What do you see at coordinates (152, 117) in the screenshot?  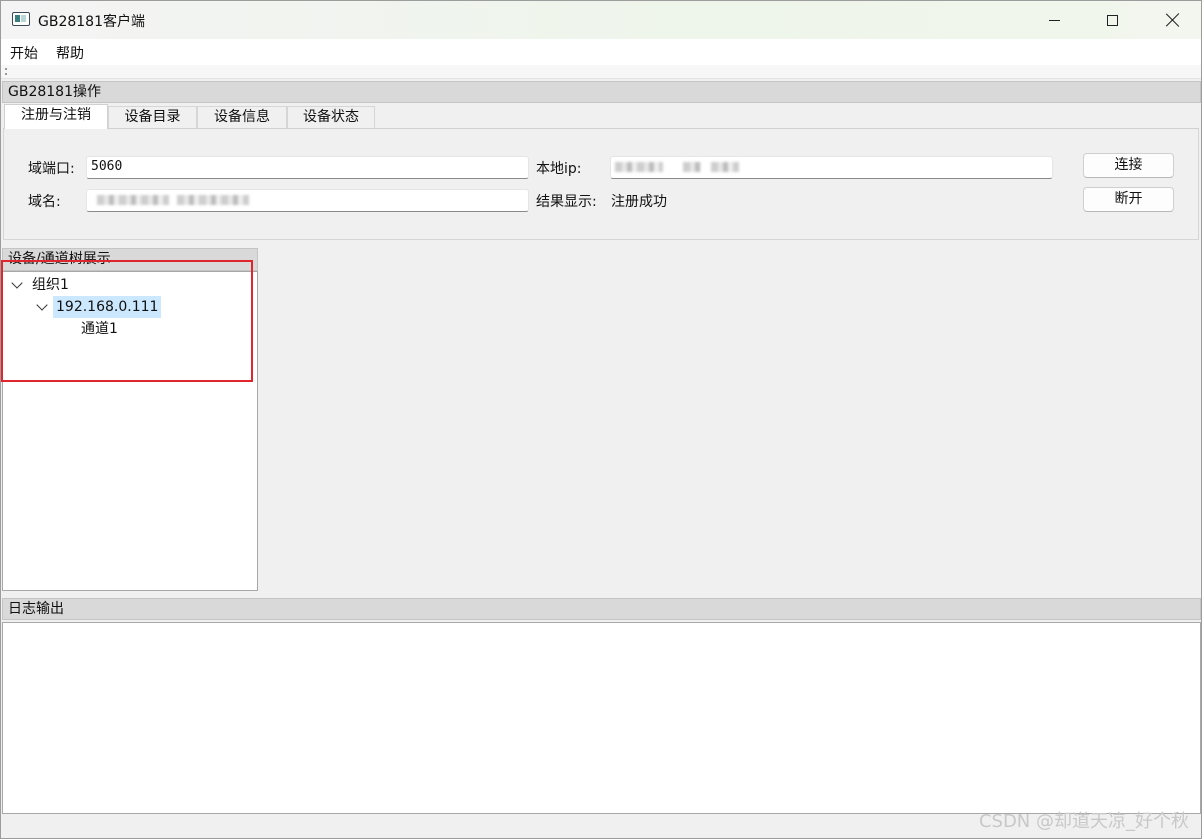 I see `tab-device-catalog: 设备目录` at bounding box center [152, 117].